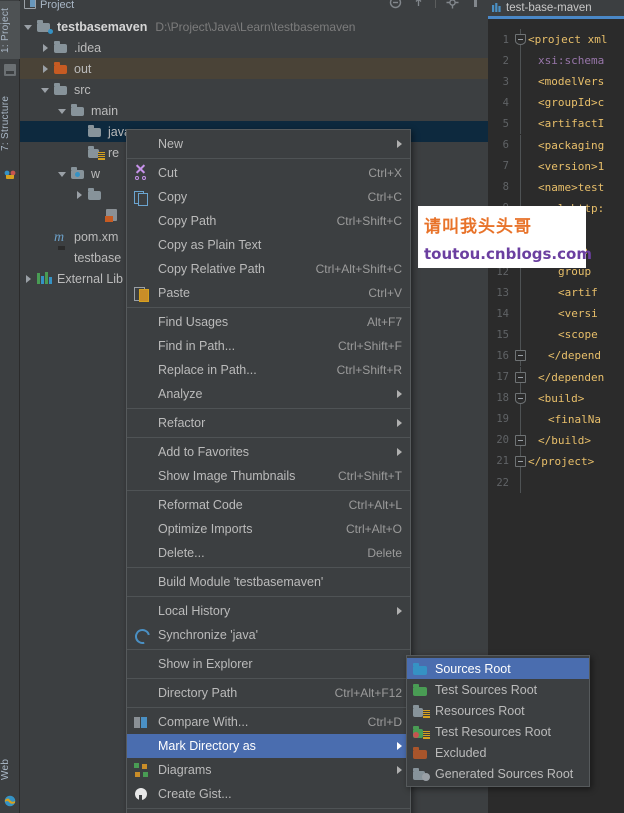 Image resolution: width=624 pixels, height=813 pixels. What do you see at coordinates (254, 47) in the screenshot?
I see `tree-row: .idea` at bounding box center [254, 47].